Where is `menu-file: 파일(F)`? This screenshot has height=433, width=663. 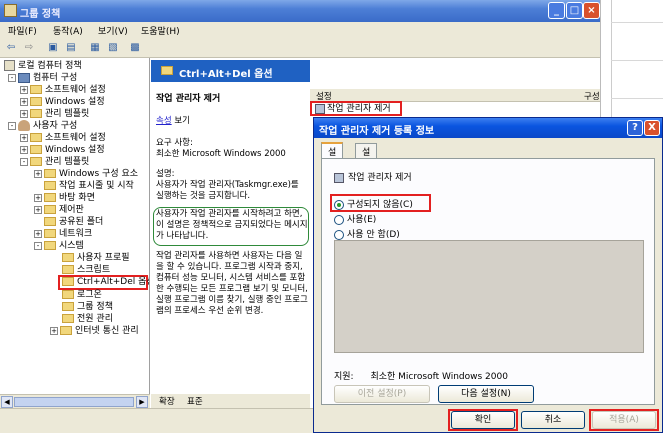
menu-file: 파일(F) is located at coordinates (22, 30).